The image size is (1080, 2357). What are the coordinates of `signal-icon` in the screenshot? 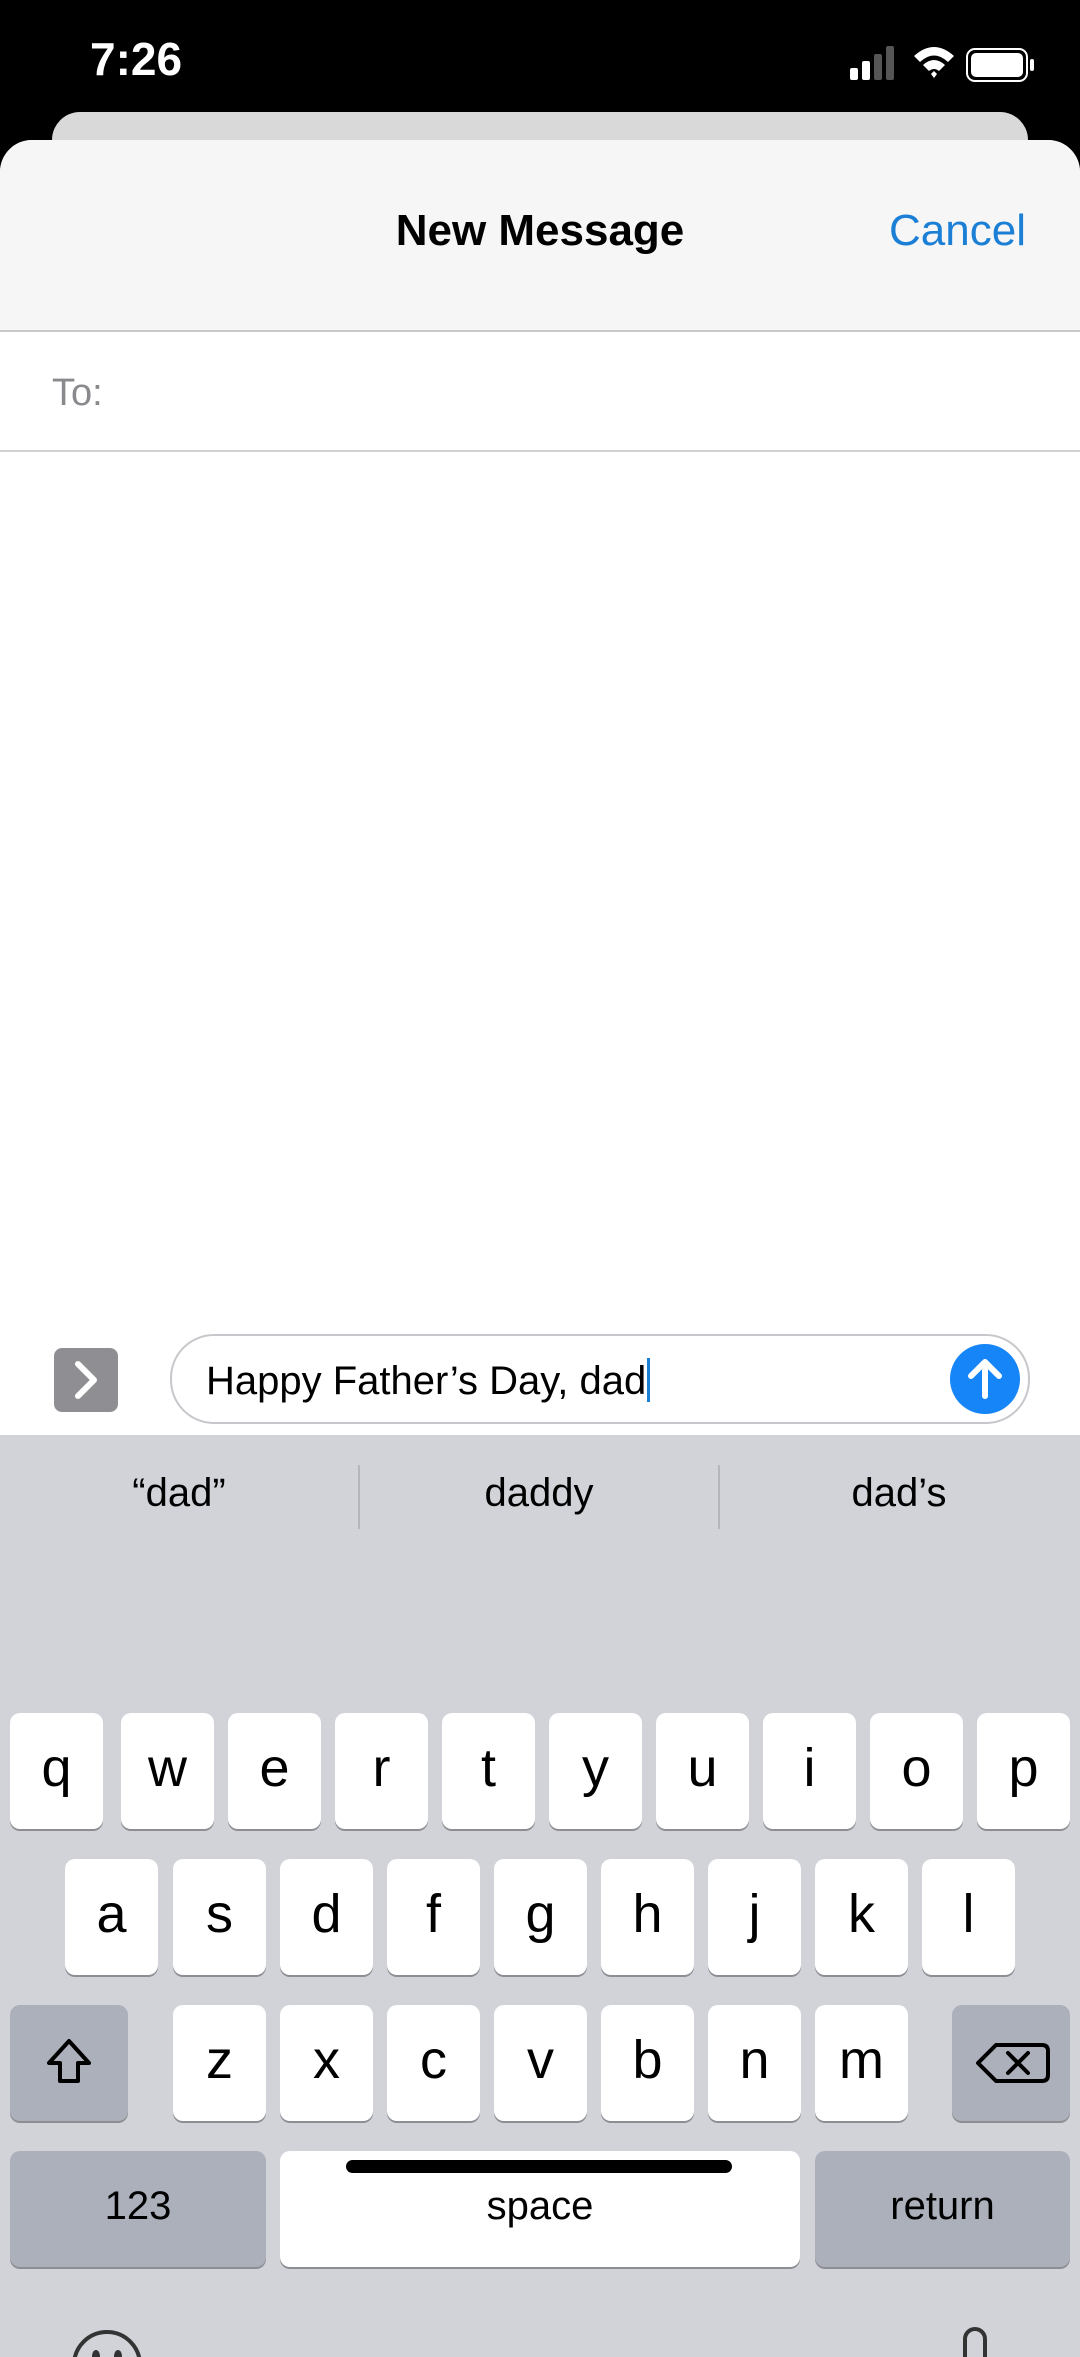 It's located at (872, 63).